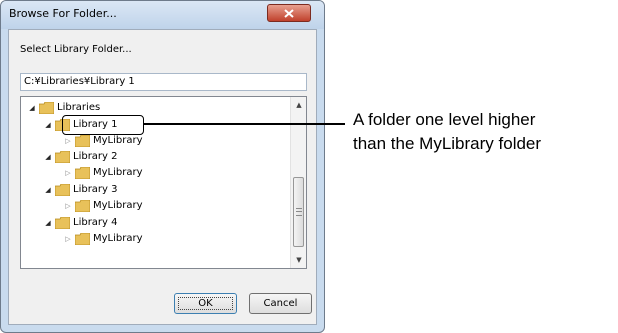 Image resolution: width=618 pixels, height=333 pixels. Describe the element at coordinates (447, 143) in the screenshot. I see `callout-line-2: than the MyLibrary folder` at that location.